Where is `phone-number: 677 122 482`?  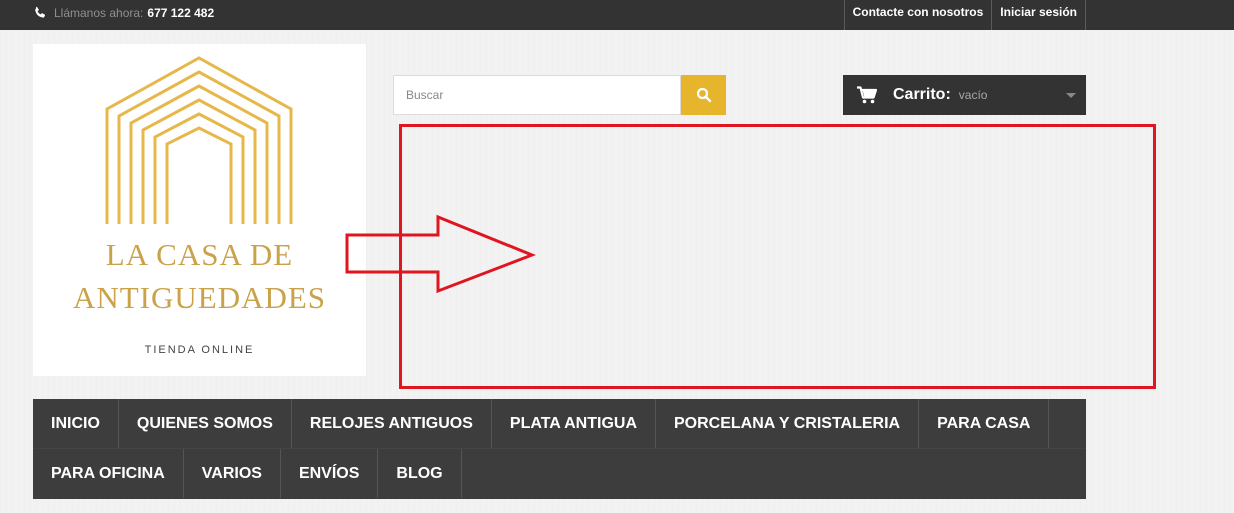 phone-number: 677 122 482 is located at coordinates (181, 13).